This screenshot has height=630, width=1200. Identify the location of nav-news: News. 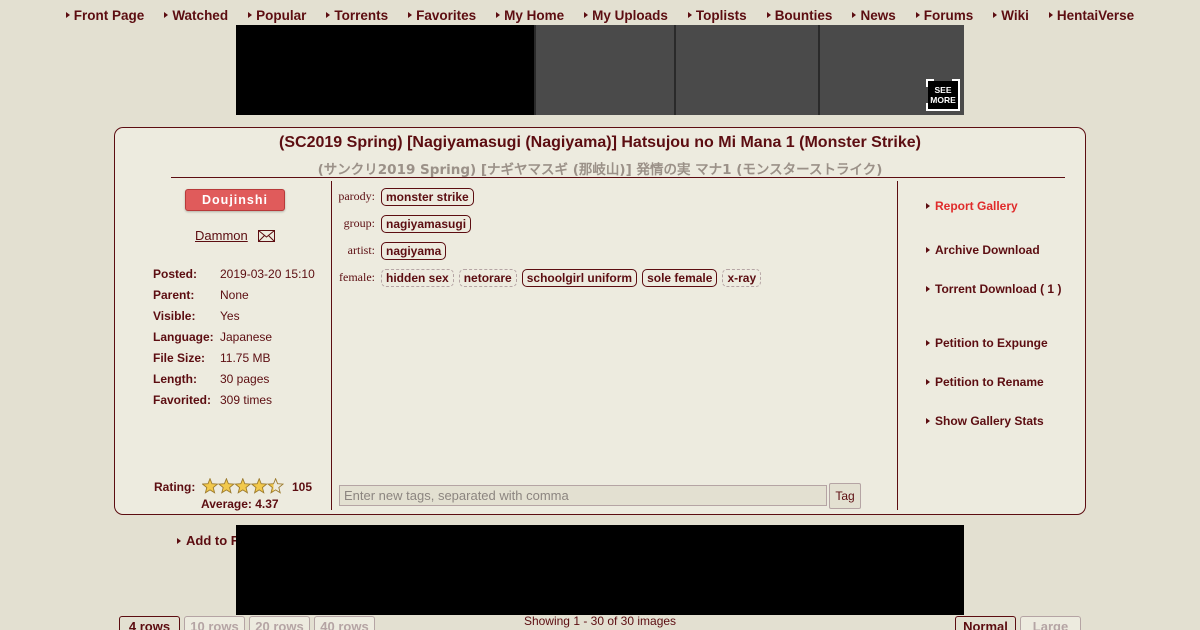
(874, 15).